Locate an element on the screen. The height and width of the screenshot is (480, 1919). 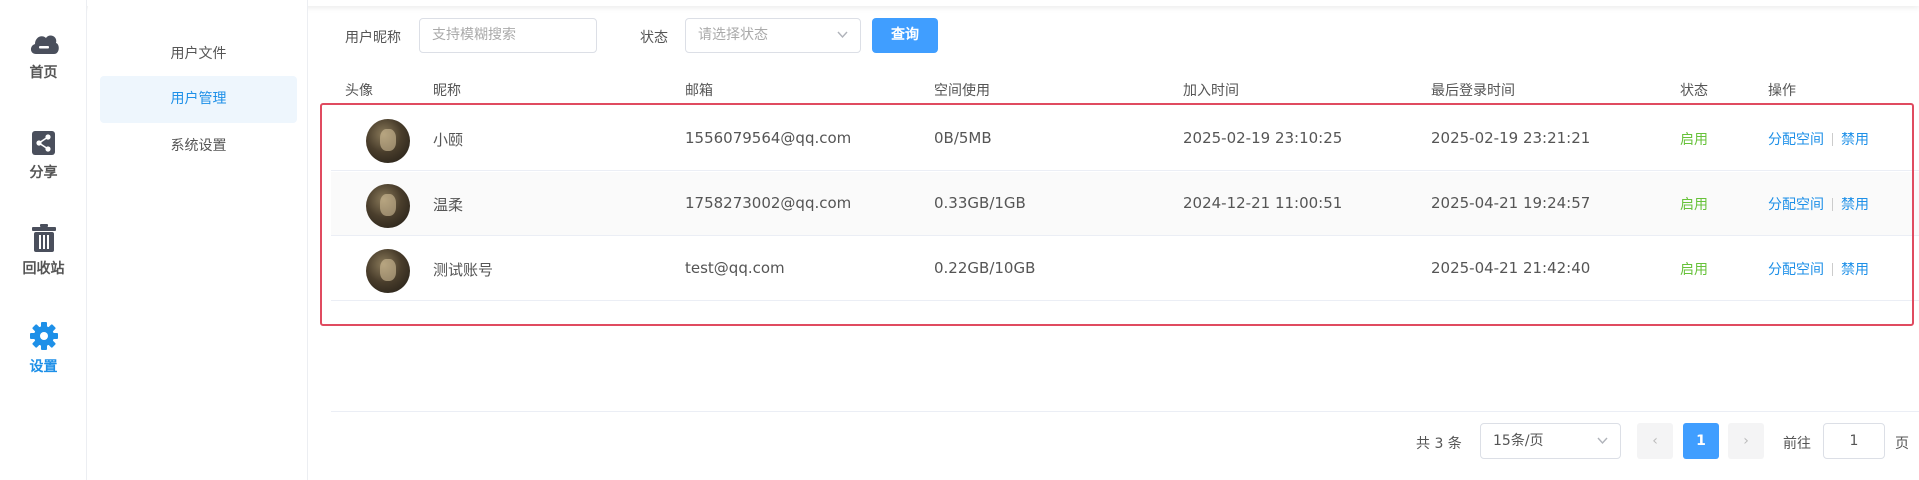
column-header-last-login: 最后登录时间 is located at coordinates (1473, 91).